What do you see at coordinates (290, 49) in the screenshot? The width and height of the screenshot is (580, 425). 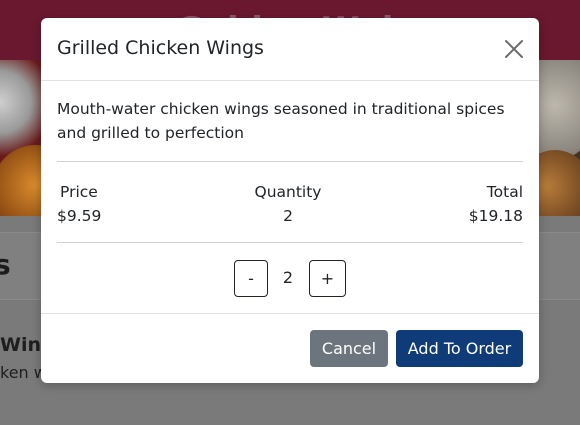 I see `modal-header: Grilled Chicken Wings` at bounding box center [290, 49].